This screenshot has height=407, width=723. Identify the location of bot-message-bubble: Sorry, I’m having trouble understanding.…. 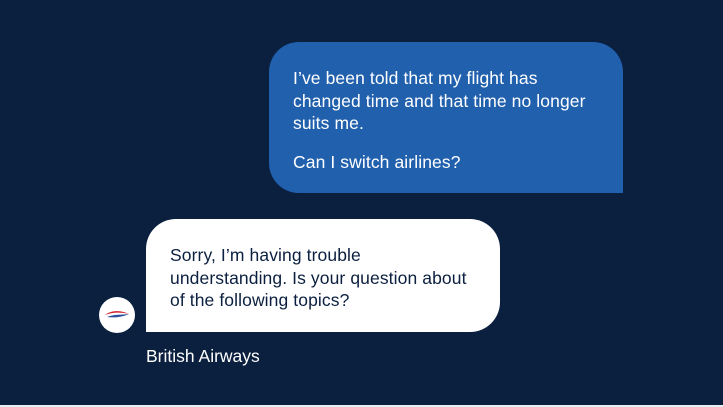
(323, 275).